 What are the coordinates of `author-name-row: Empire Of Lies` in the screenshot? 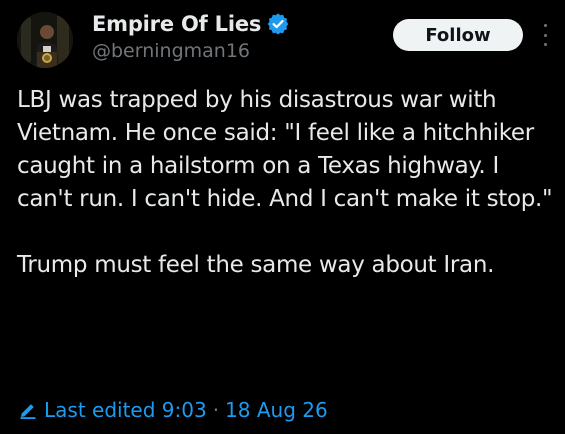 It's located at (190, 24).